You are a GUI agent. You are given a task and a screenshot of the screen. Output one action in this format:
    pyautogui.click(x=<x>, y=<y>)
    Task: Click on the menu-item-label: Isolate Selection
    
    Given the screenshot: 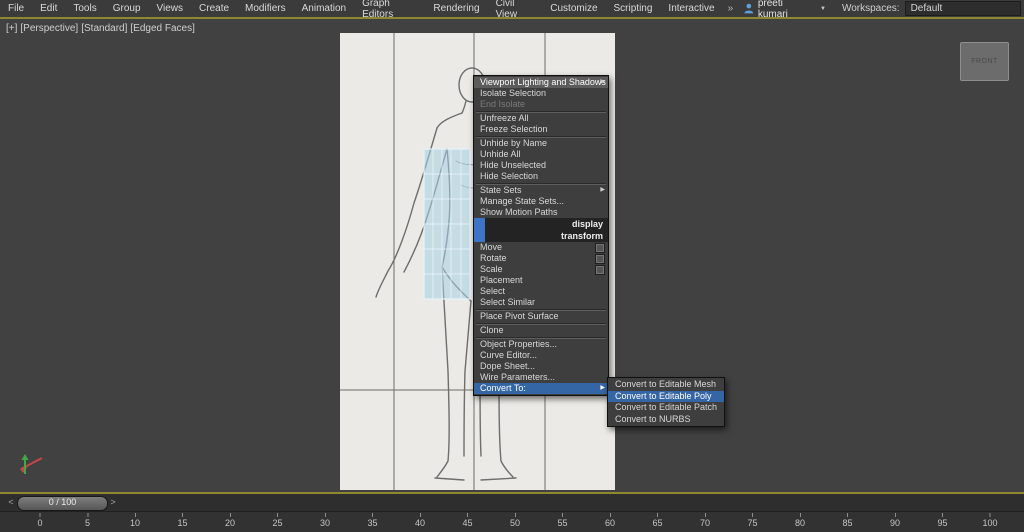 What is the action you would take?
    pyautogui.click(x=513, y=93)
    